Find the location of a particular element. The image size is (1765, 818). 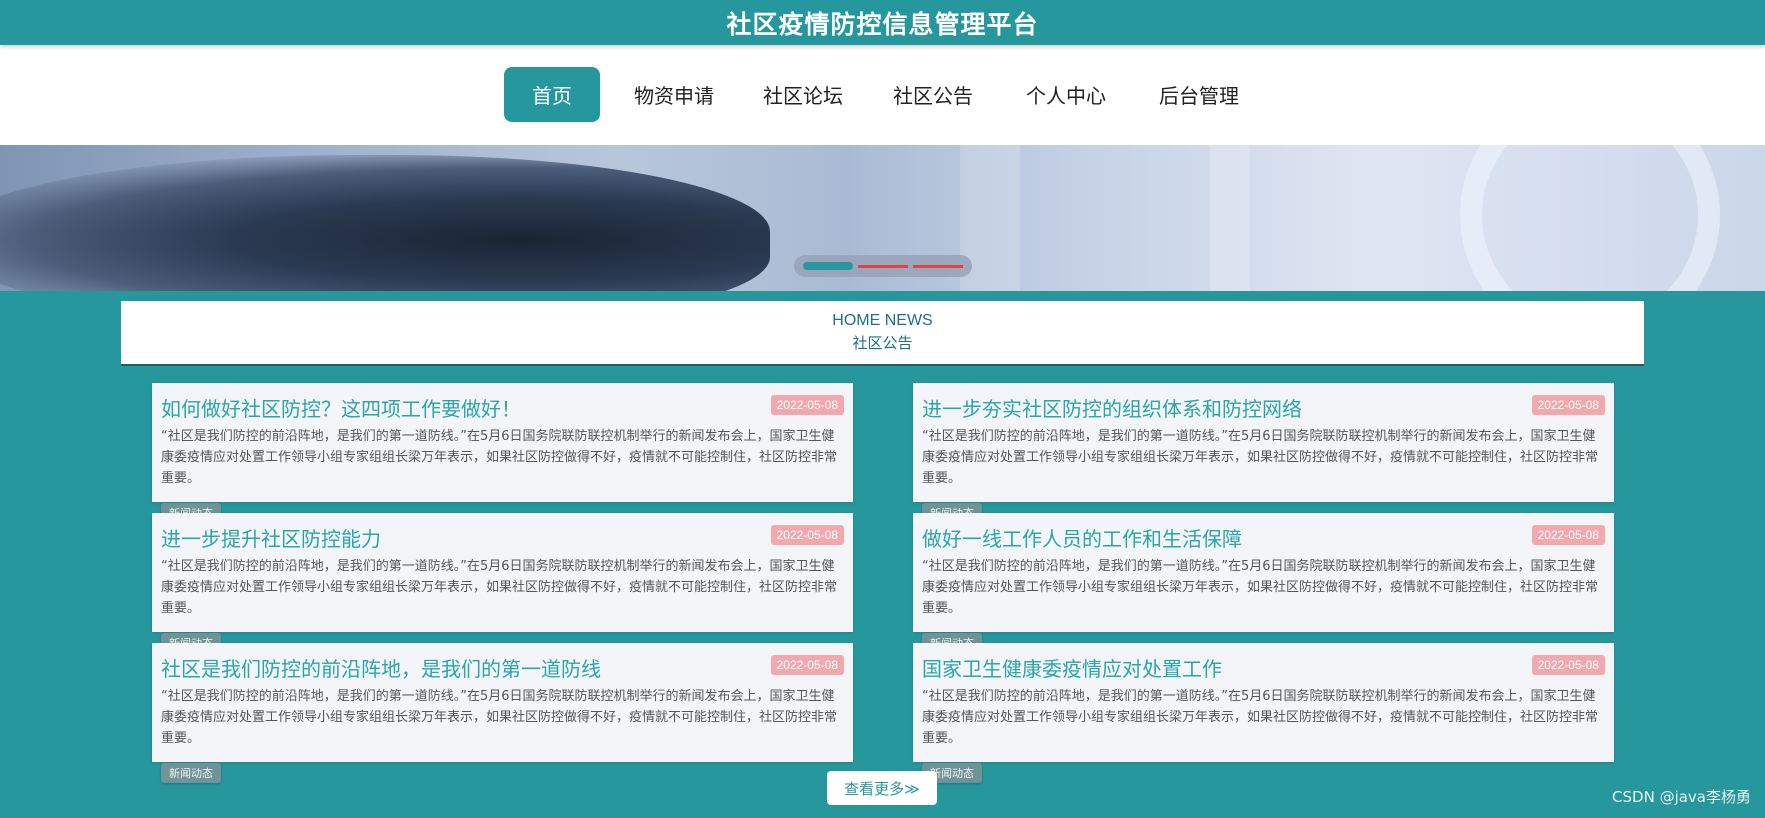

site-title: 社区疫情防控信息管理平台 is located at coordinates (882, 24).